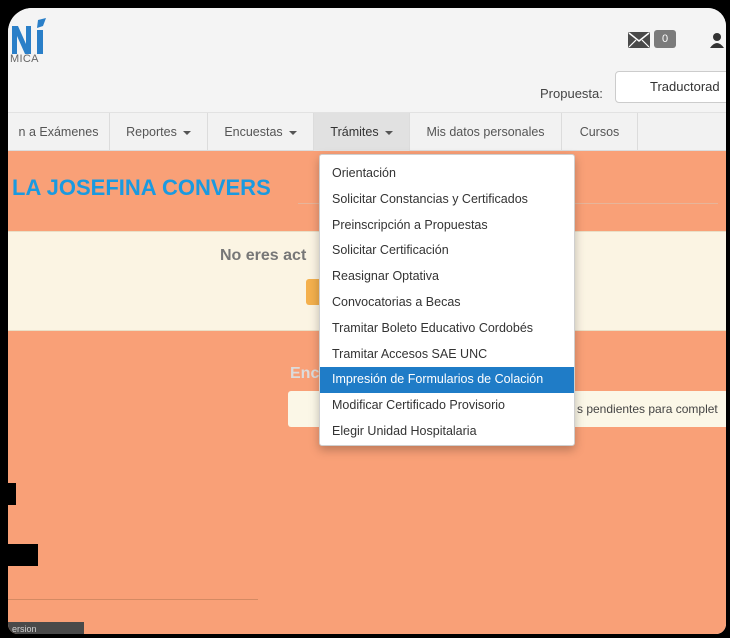 Image resolution: width=730 pixels, height=638 pixels. I want to click on nav-item-label: Cursos, so click(599, 132).